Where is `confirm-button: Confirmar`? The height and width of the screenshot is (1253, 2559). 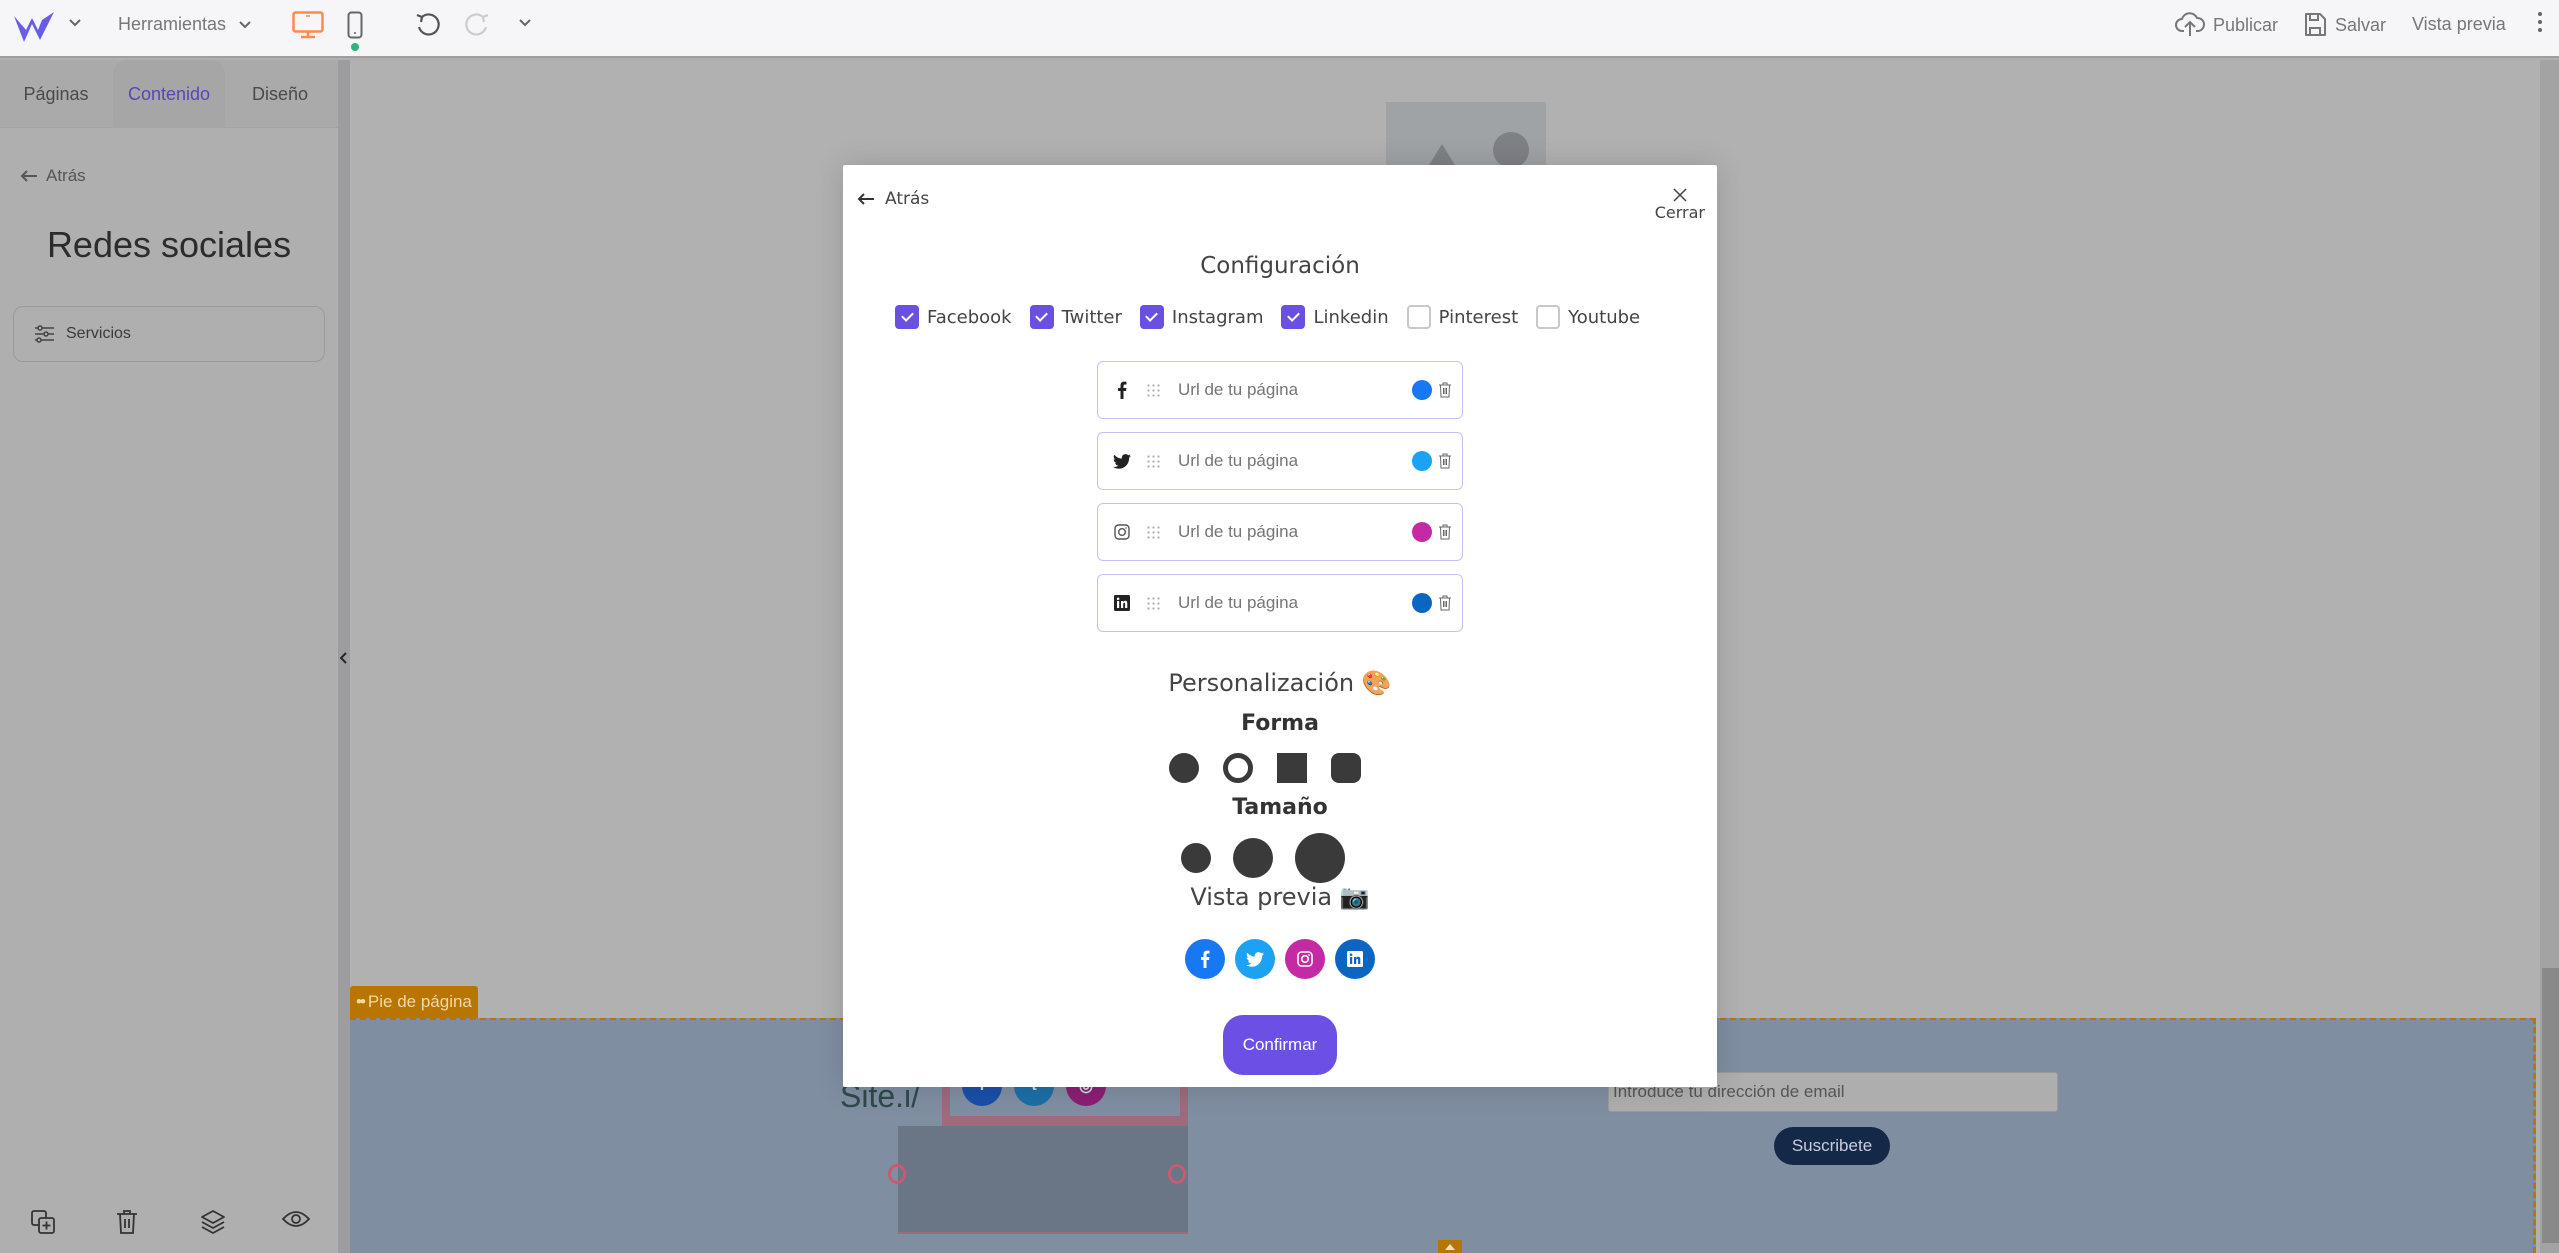
confirm-button: Confirmar is located at coordinates (1280, 1045).